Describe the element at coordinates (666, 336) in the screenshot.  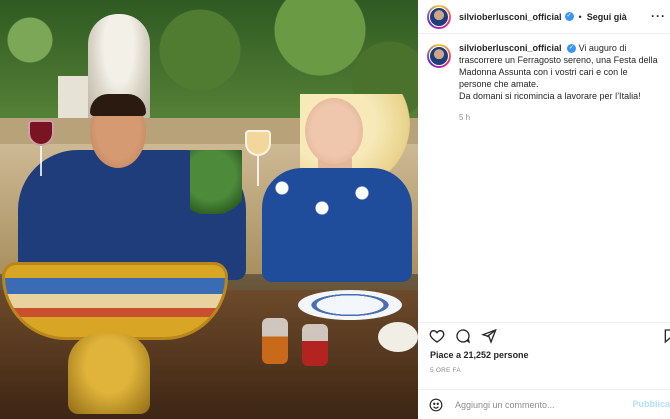
I see `bookmark-icon` at that location.